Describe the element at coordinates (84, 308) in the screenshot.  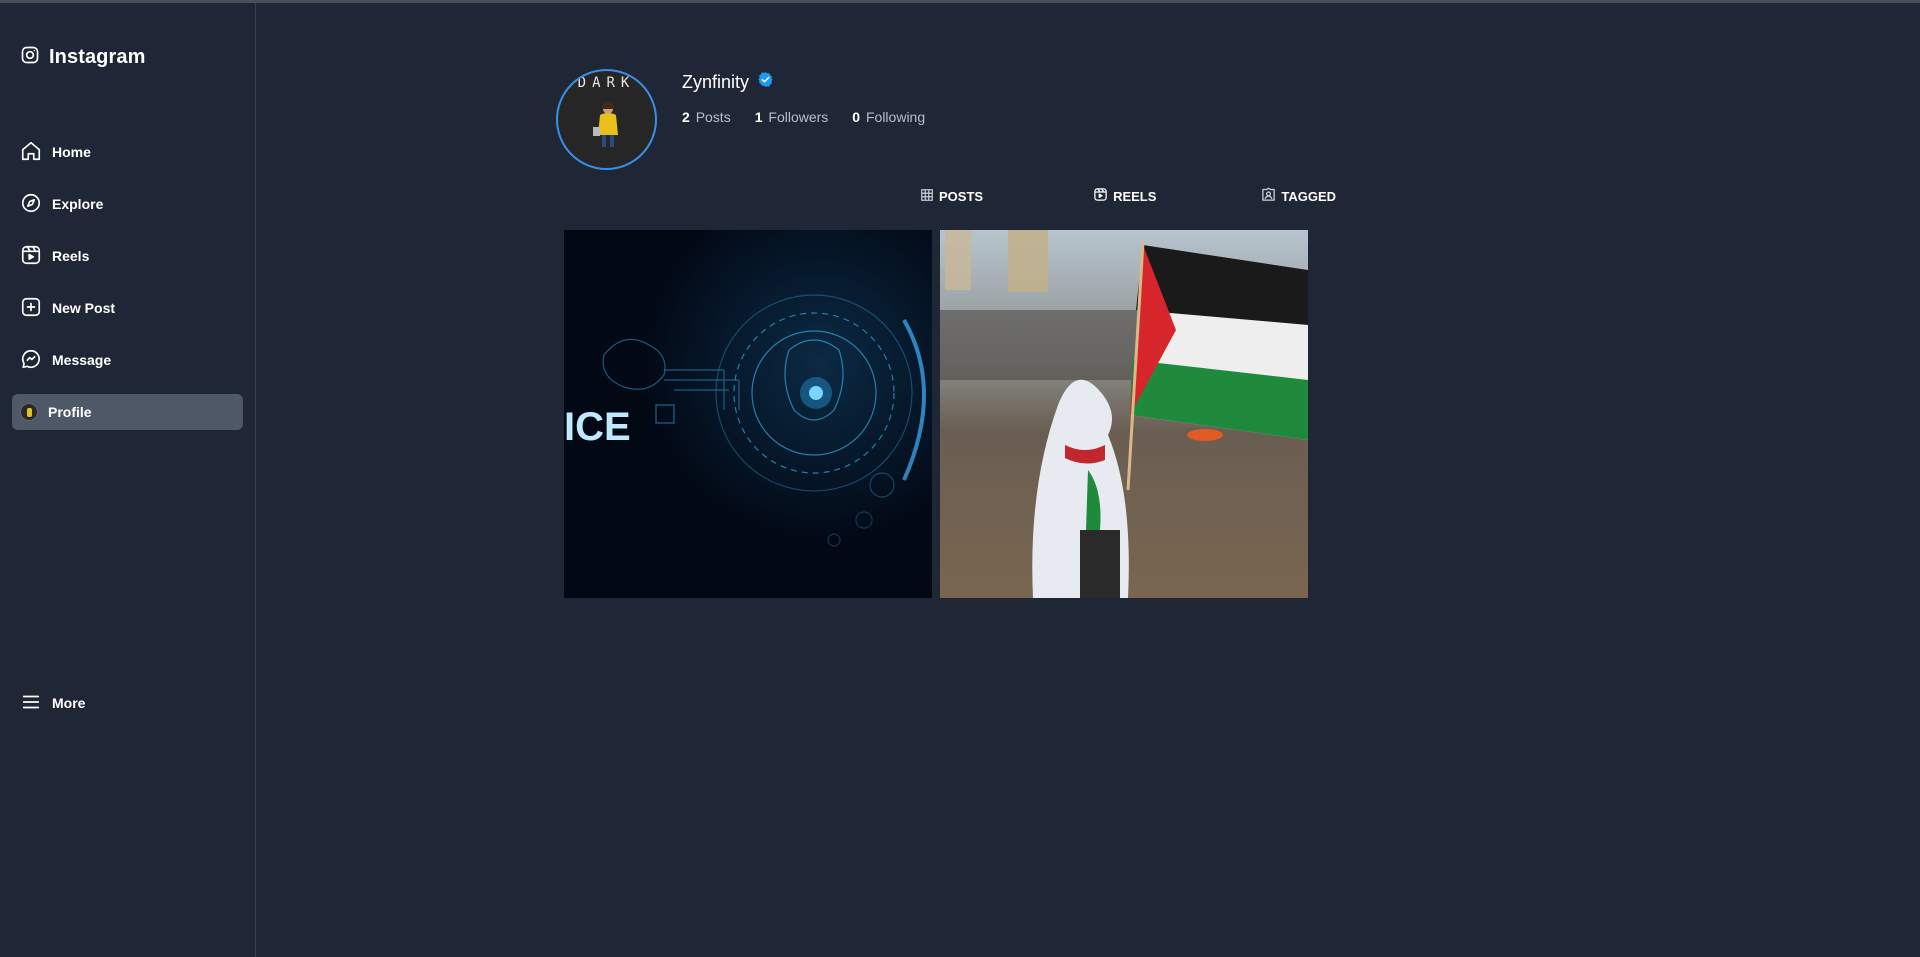
I see `sidebar-item-label: New Post` at that location.